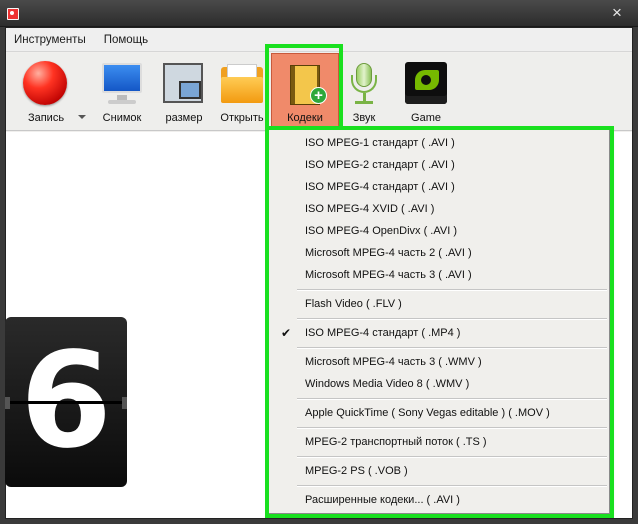 The width and height of the screenshot is (638, 524). What do you see at coordinates (242, 118) in the screenshot?
I see `open-label: Открыть` at bounding box center [242, 118].